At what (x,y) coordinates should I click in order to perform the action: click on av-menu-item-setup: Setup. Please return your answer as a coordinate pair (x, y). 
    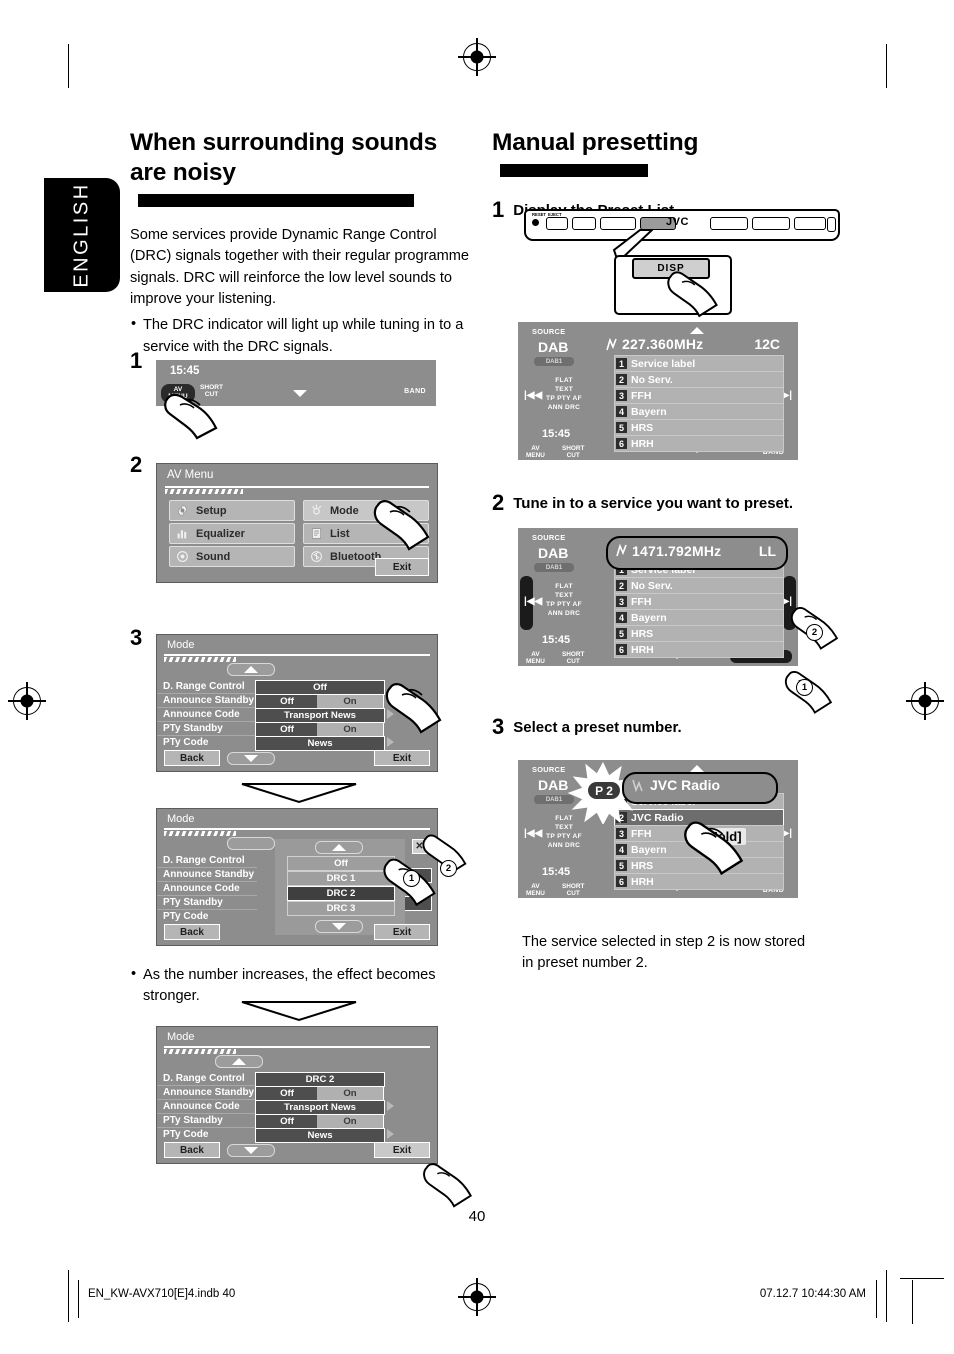
    Looking at the image, I should click on (232, 510).